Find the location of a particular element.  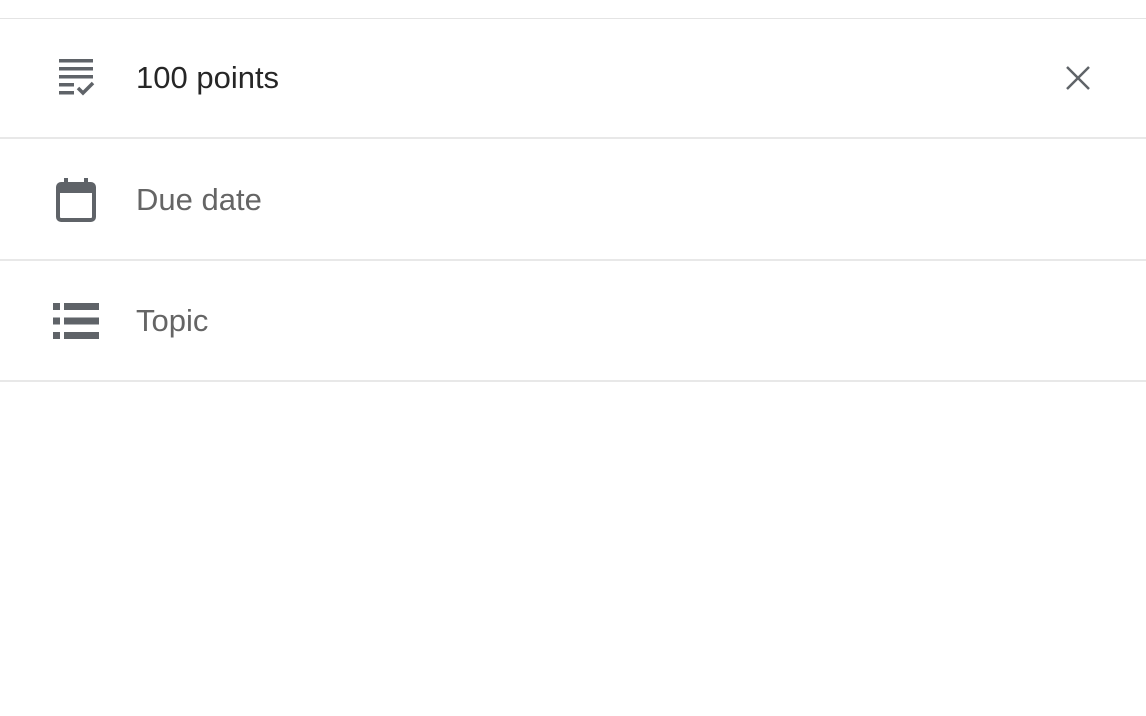

close-icon is located at coordinates (1078, 78).